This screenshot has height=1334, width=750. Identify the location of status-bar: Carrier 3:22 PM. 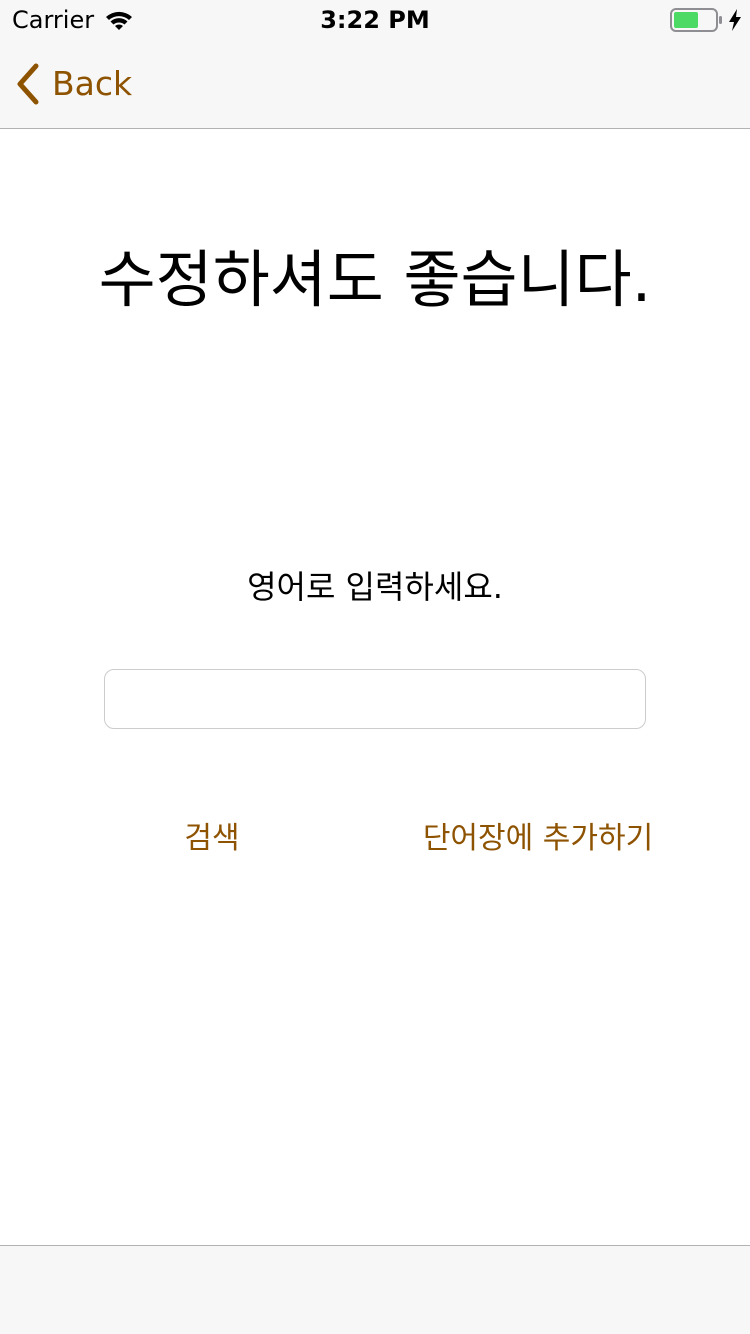
(375, 20).